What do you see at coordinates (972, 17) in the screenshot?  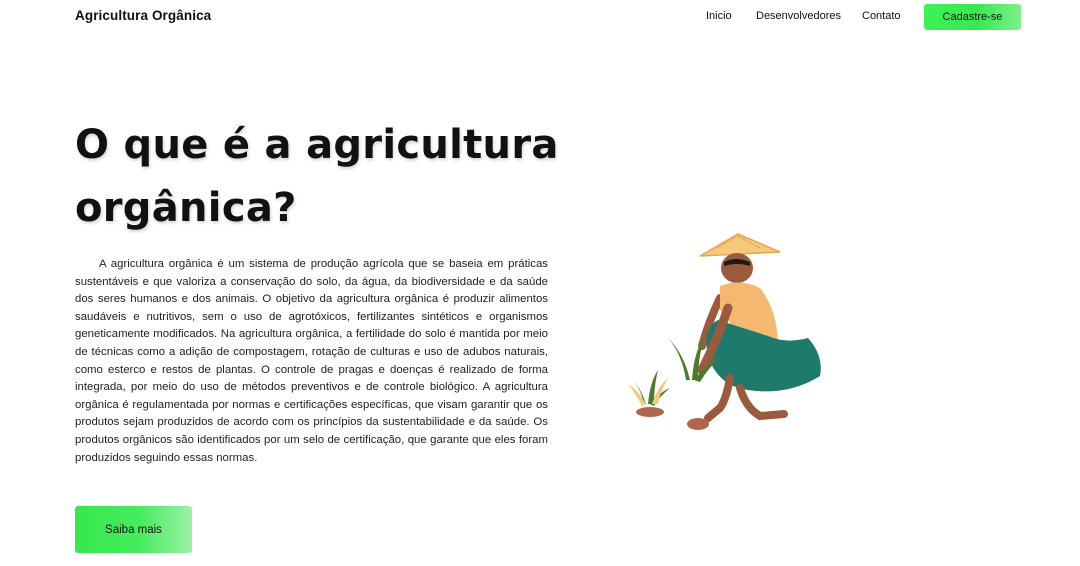 I see `signup-button: Cadastre-se` at bounding box center [972, 17].